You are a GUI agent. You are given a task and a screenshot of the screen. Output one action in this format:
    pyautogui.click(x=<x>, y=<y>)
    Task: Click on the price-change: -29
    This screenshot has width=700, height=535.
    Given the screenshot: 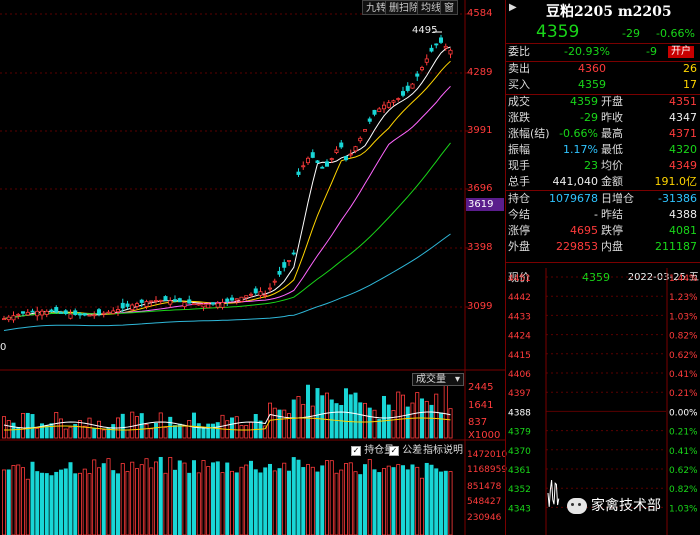 What is the action you would take?
    pyautogui.click(x=631, y=33)
    